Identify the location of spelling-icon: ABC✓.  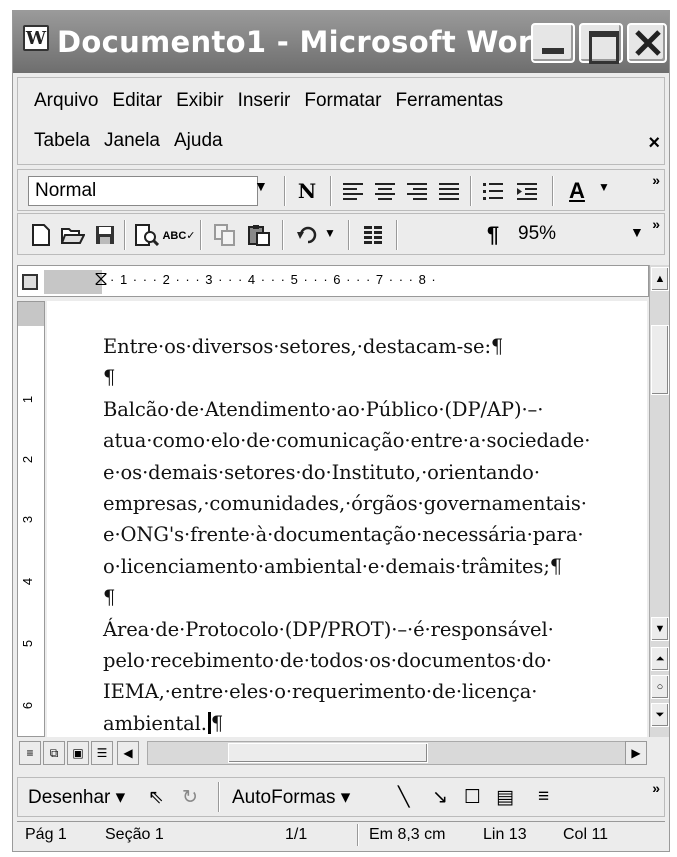
(178, 235).